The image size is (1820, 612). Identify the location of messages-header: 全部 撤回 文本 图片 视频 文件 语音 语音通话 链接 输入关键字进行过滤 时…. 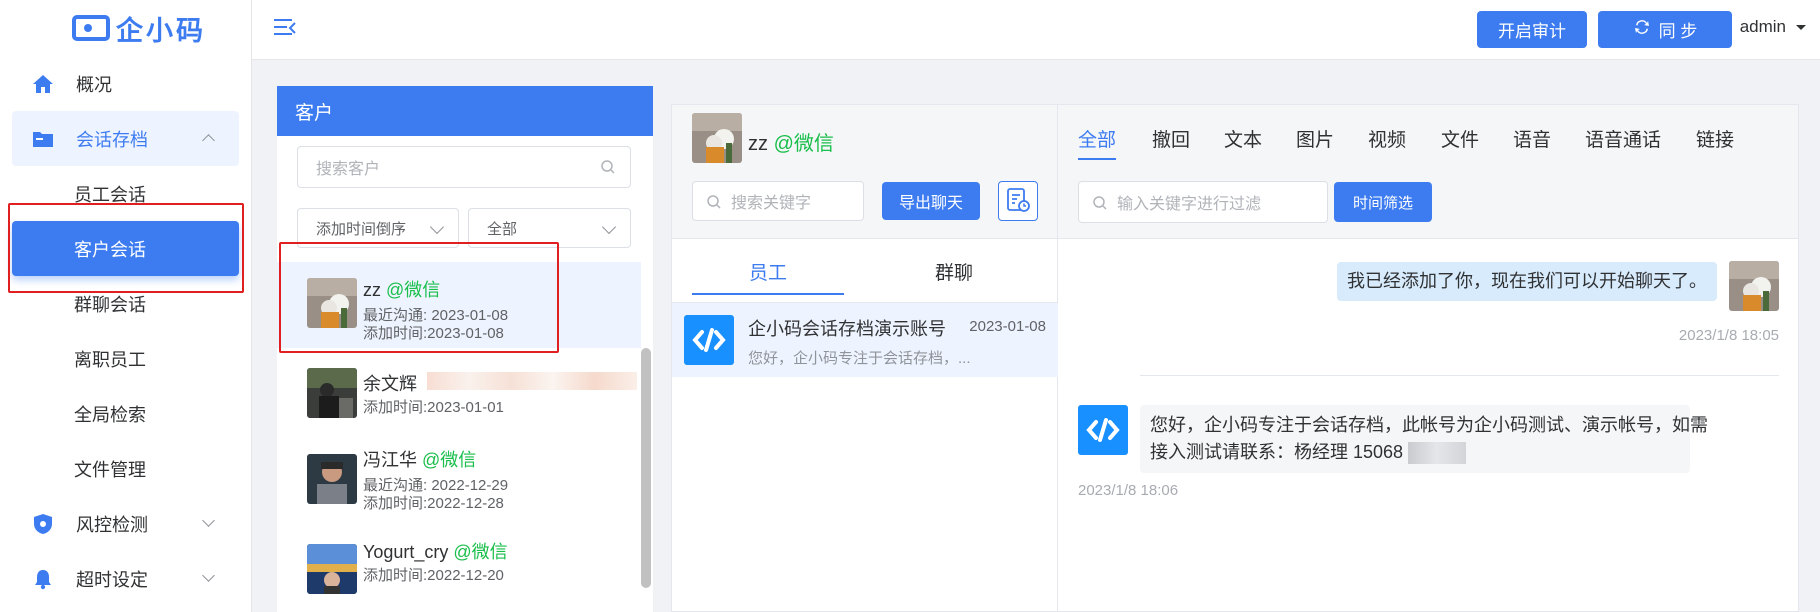
(1428, 172).